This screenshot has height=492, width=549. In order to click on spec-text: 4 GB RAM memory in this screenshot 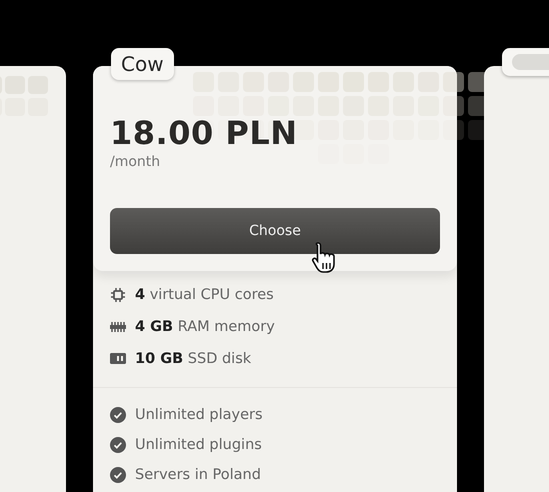, I will do `click(205, 326)`.